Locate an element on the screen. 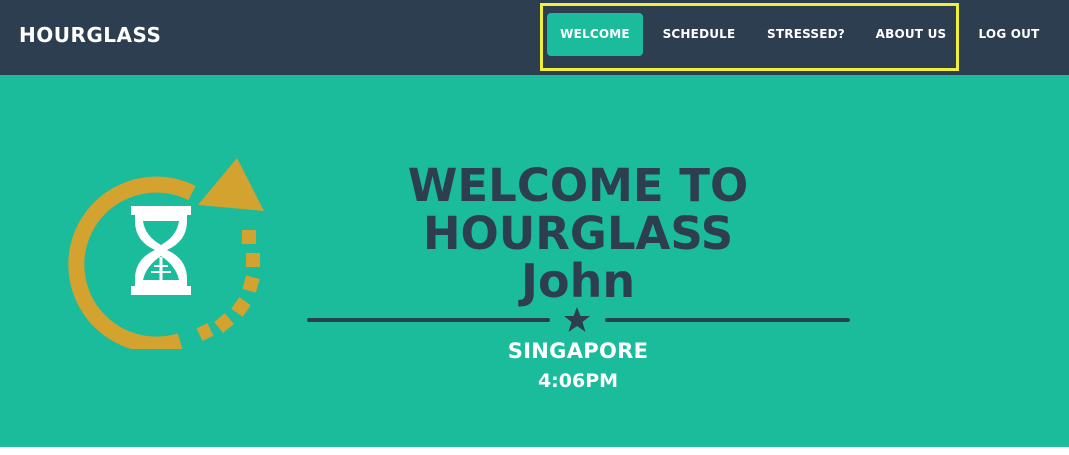 This screenshot has width=1069, height=455. star-icon is located at coordinates (577, 319).